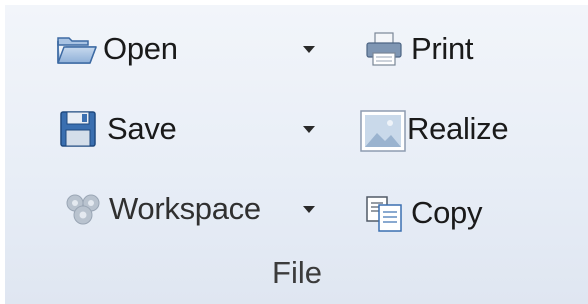 Image resolution: width=588 pixels, height=304 pixels. I want to click on copy-button: Copy, so click(422, 213).